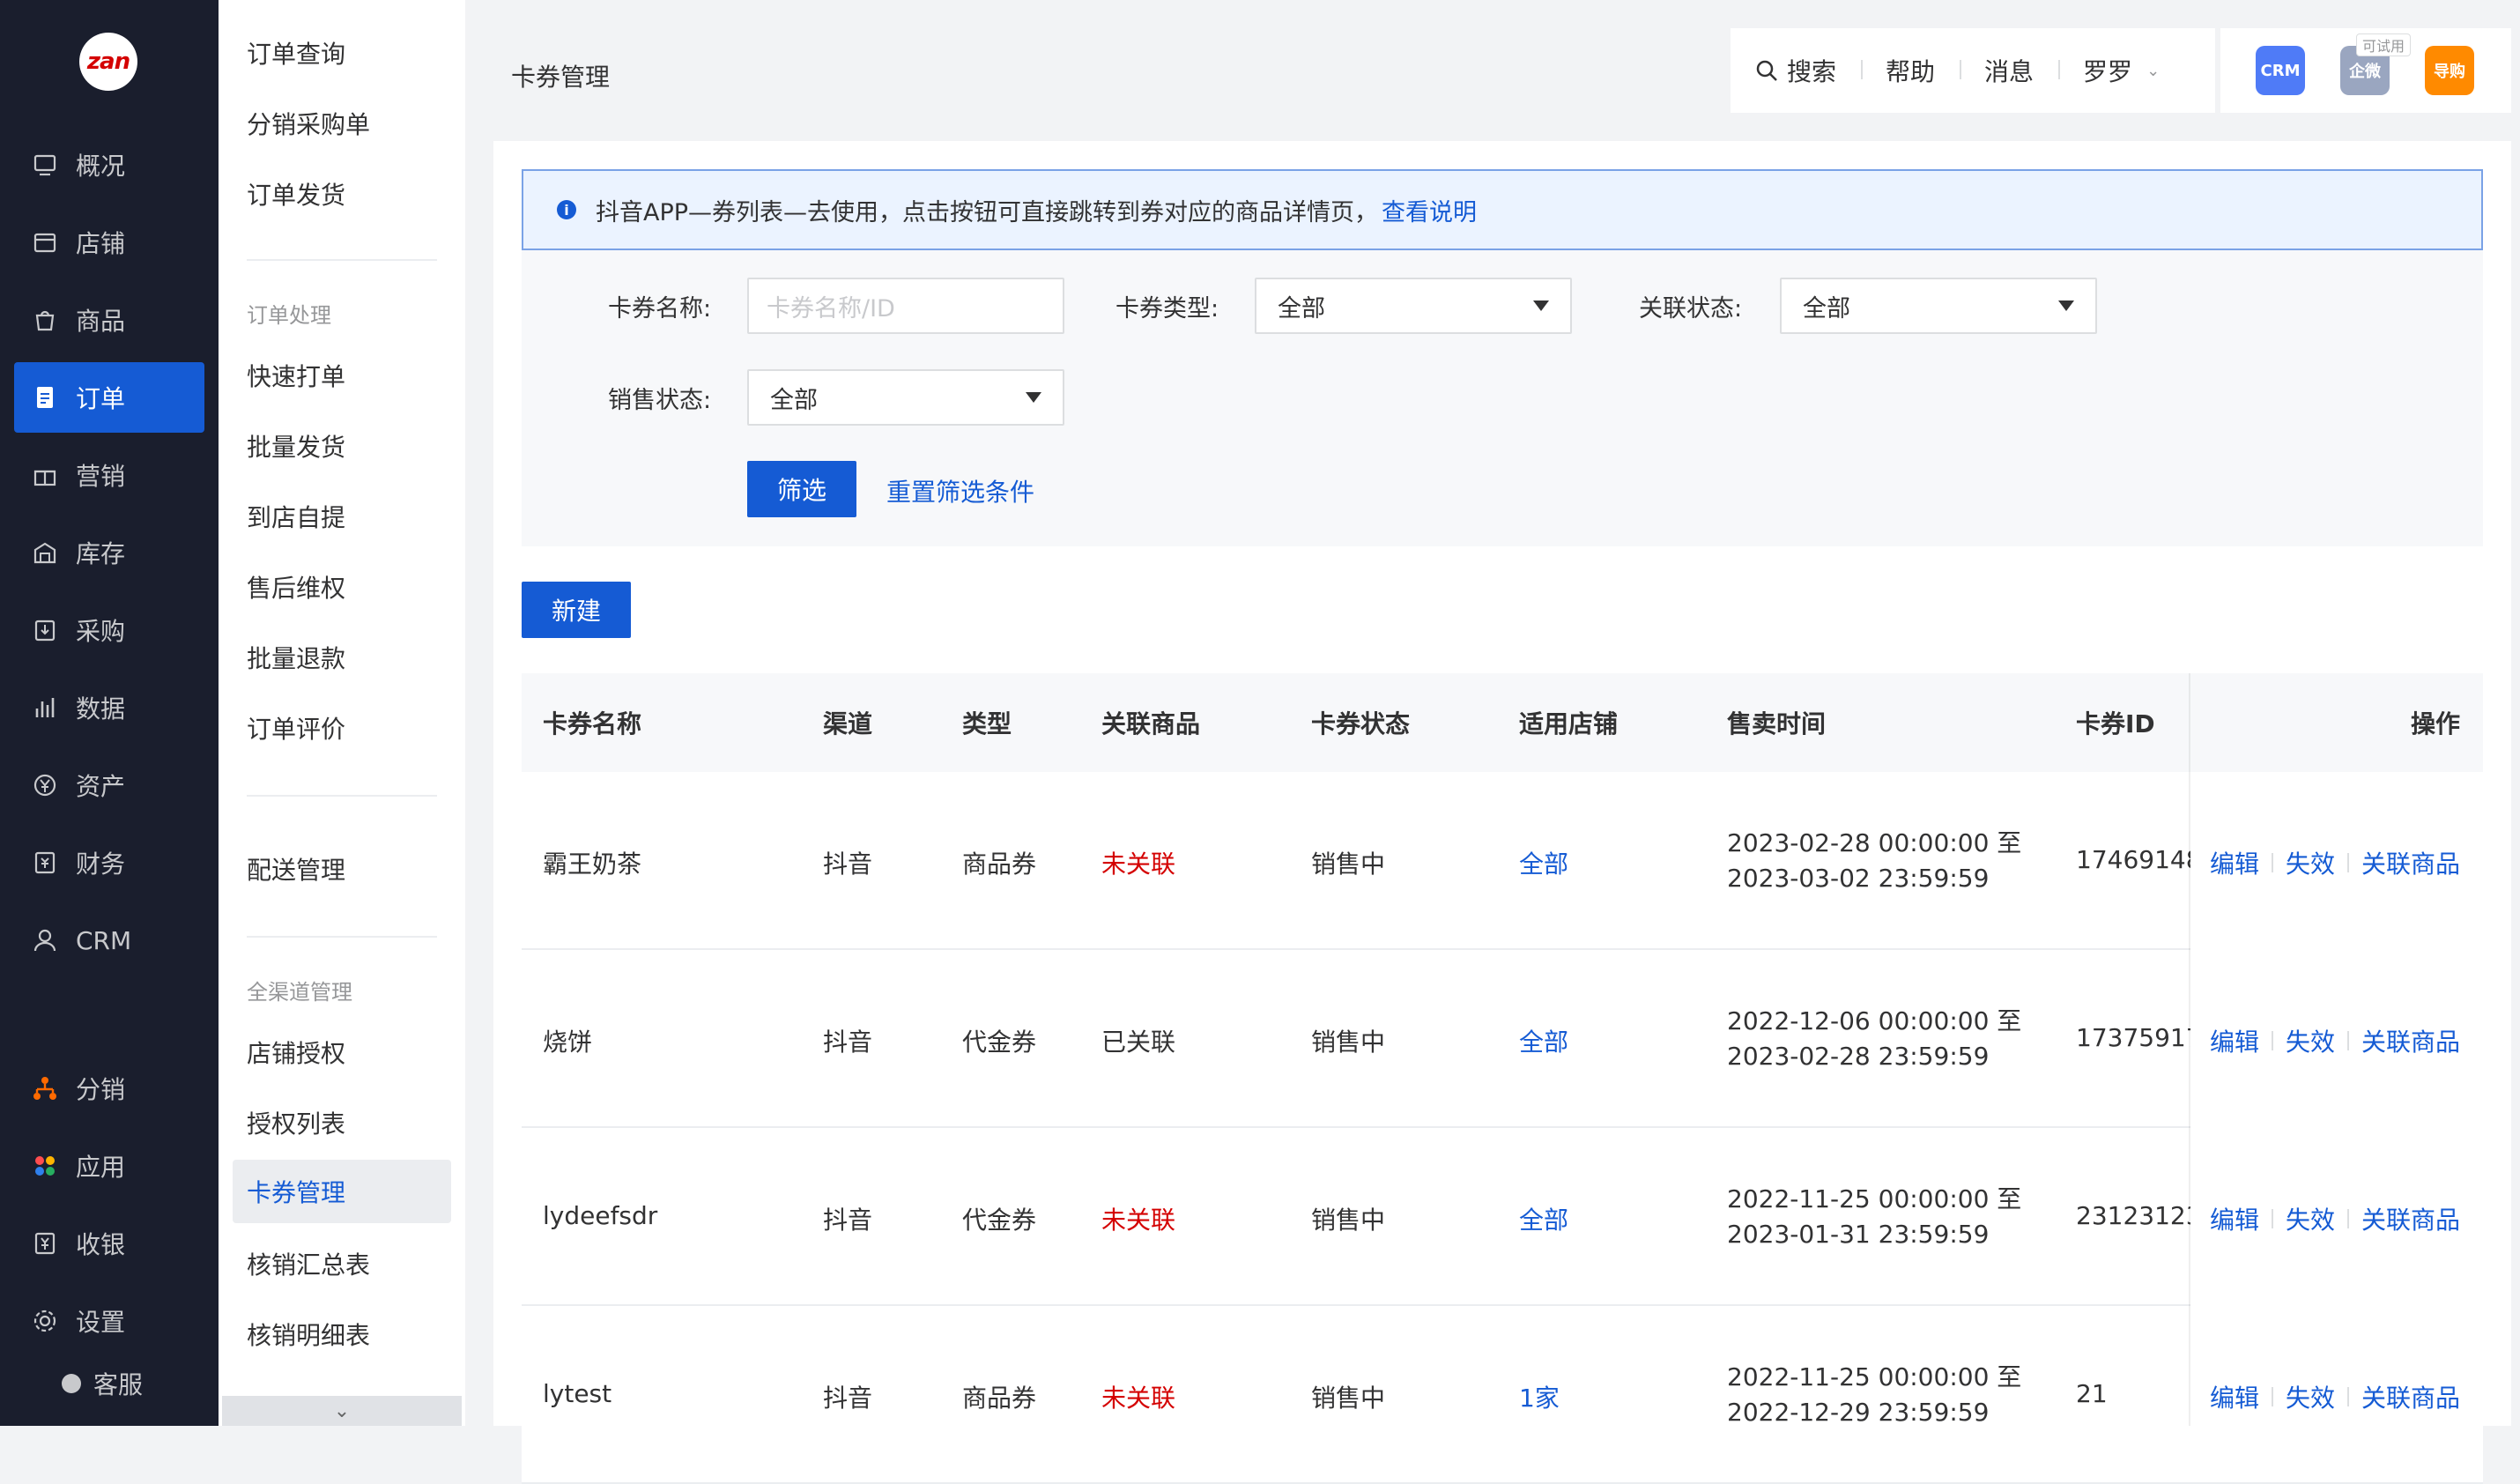 The height and width of the screenshot is (1484, 2520). Describe the element at coordinates (109, 862) in the screenshot. I see `nav-item-9: 财务` at that location.